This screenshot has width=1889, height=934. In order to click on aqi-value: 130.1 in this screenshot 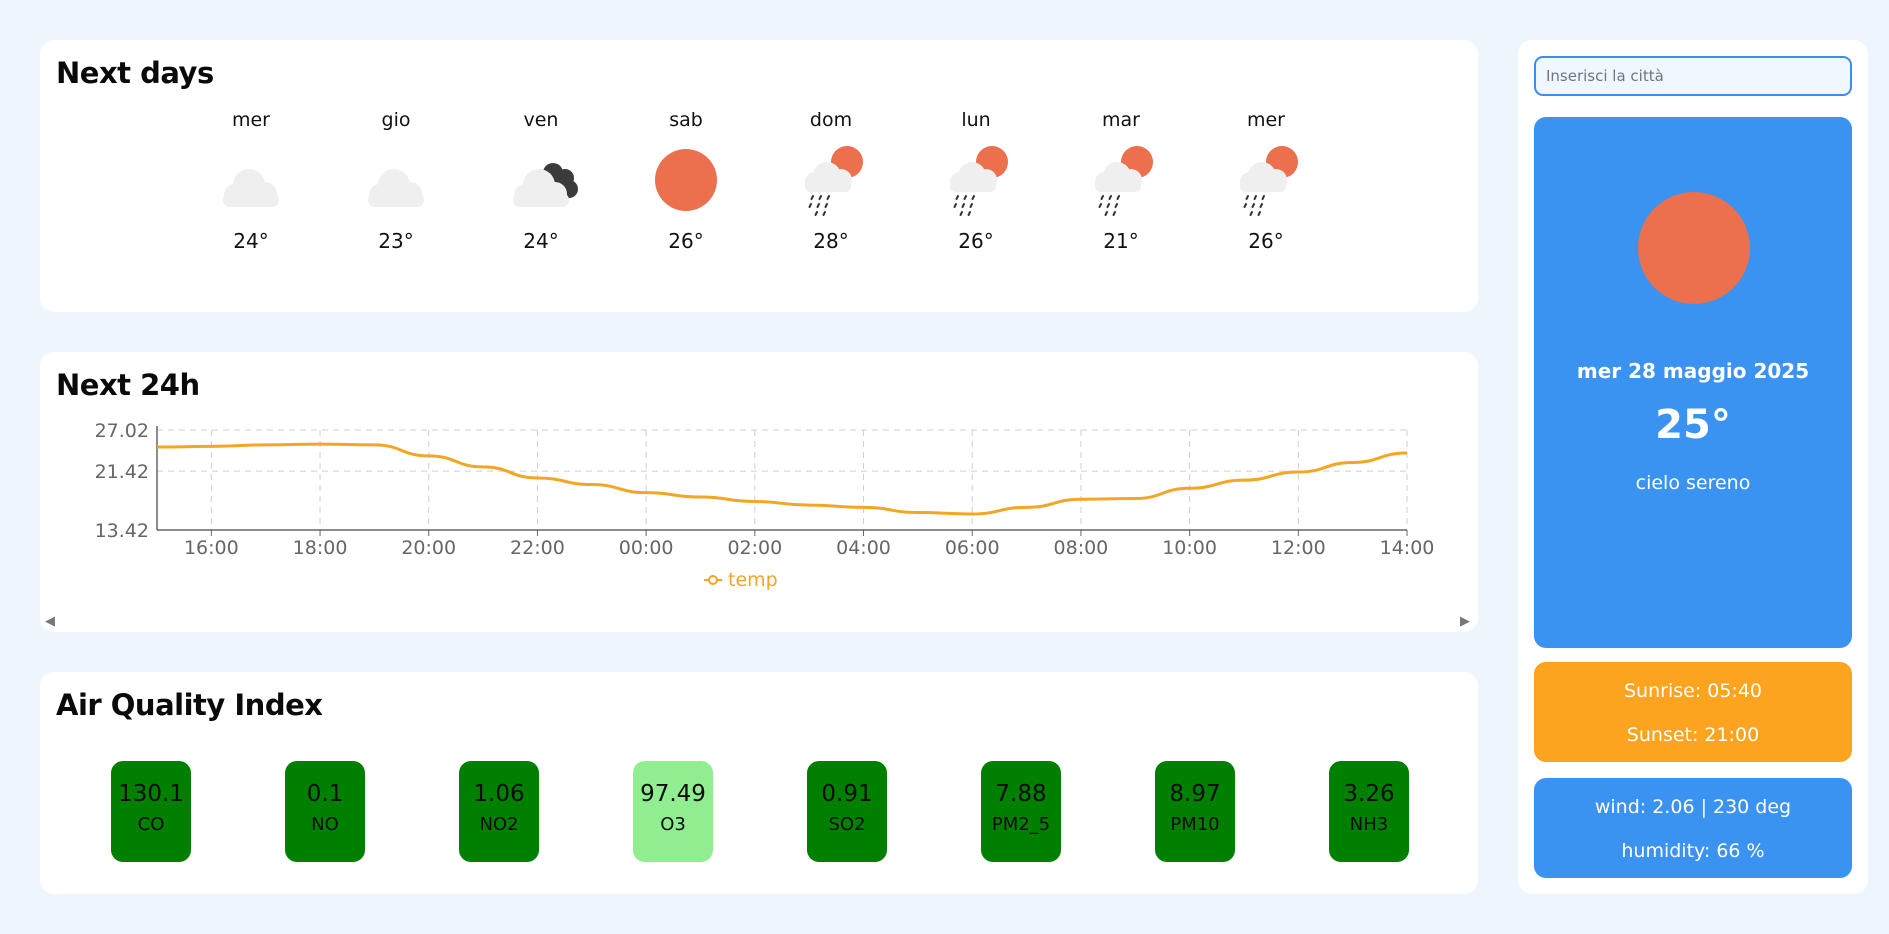, I will do `click(151, 794)`.